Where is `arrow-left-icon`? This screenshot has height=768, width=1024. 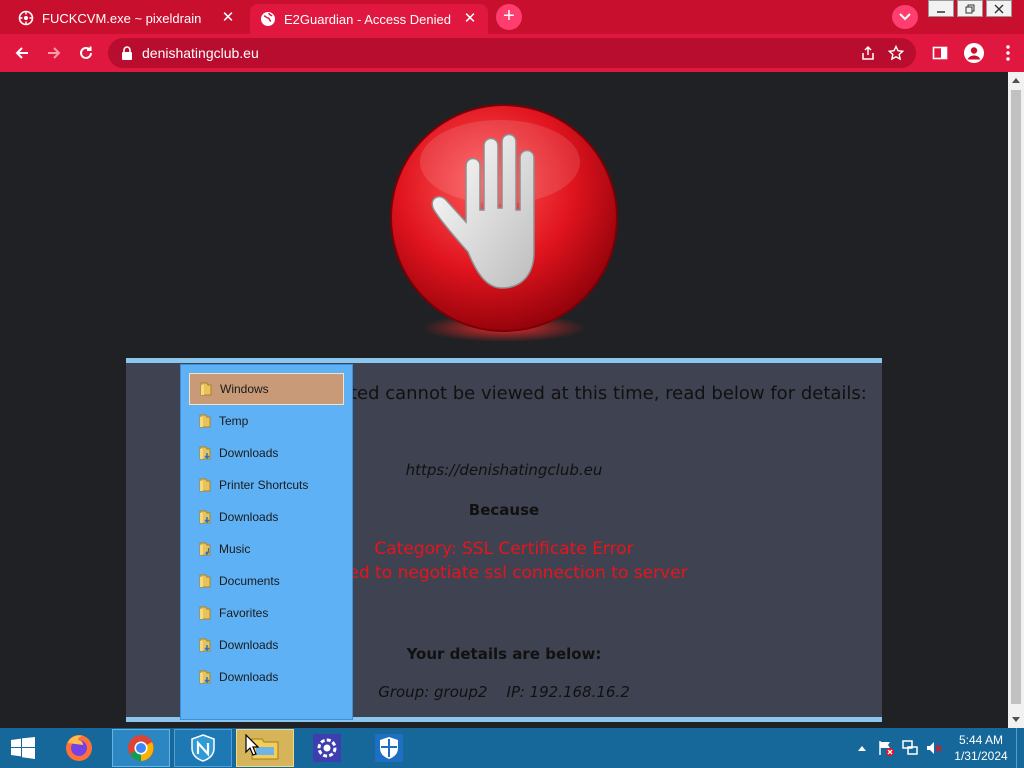
arrow-left-icon is located at coordinates (21, 53).